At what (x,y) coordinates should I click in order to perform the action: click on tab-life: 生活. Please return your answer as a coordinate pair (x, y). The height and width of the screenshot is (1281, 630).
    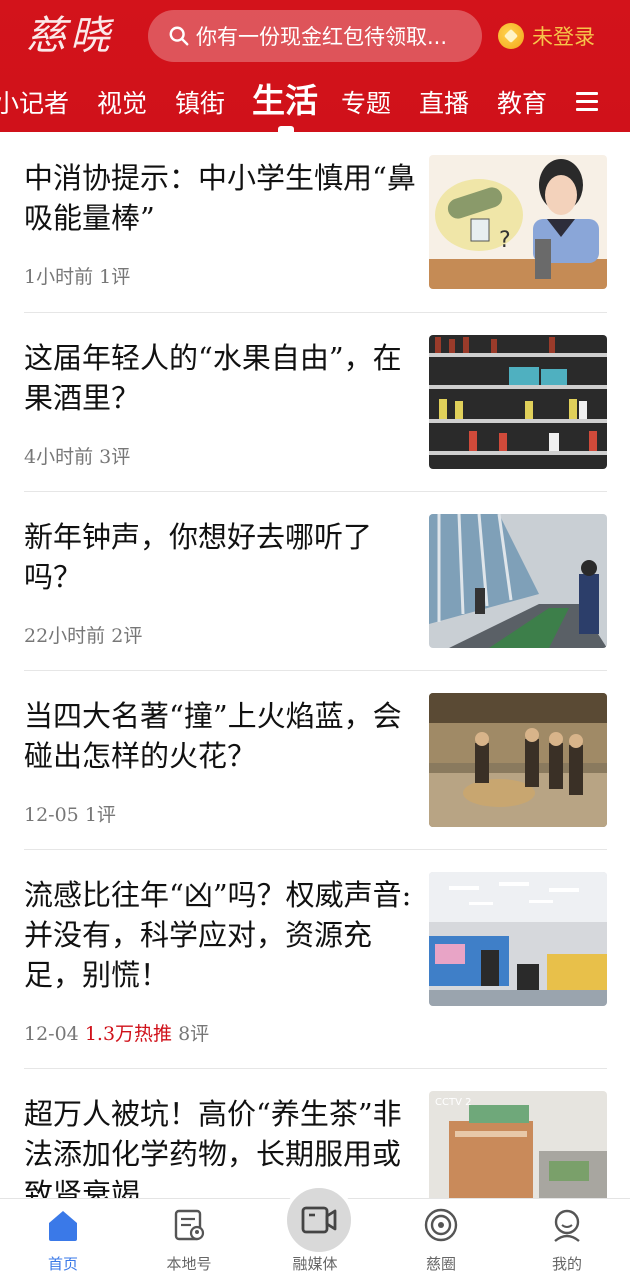
    Looking at the image, I should click on (285, 101).